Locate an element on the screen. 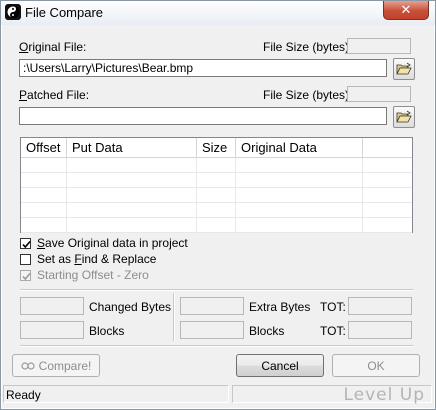 Image resolution: width=436 pixels, height=410 pixels. grid-header: Offset Put Data Size Original Data is located at coordinates (216, 148).